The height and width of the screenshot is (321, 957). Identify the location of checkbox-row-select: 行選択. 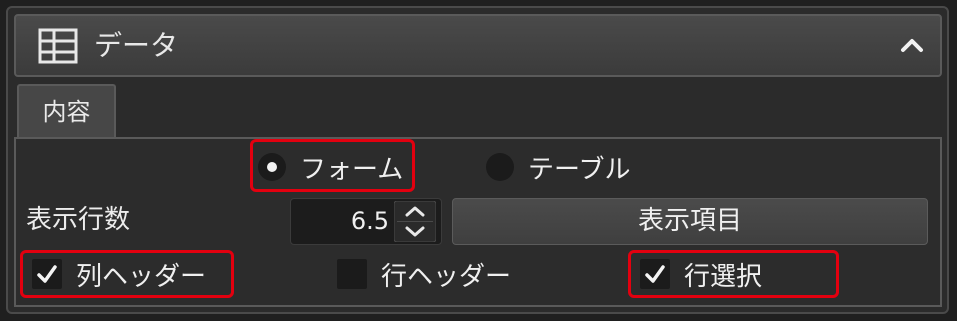
(701, 274).